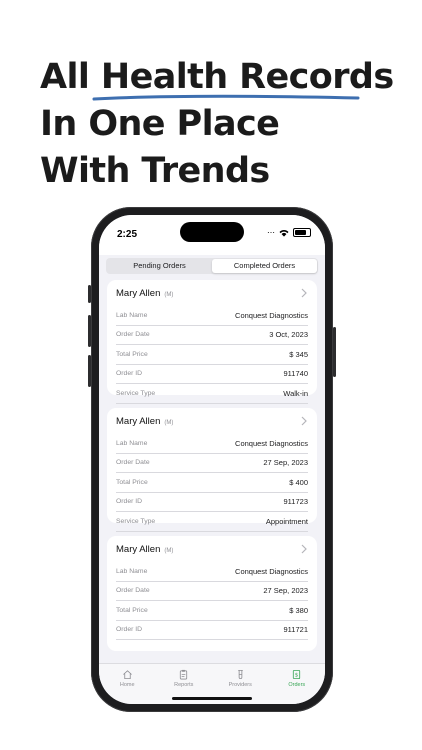  I want to click on mute-switch, so click(89, 294).